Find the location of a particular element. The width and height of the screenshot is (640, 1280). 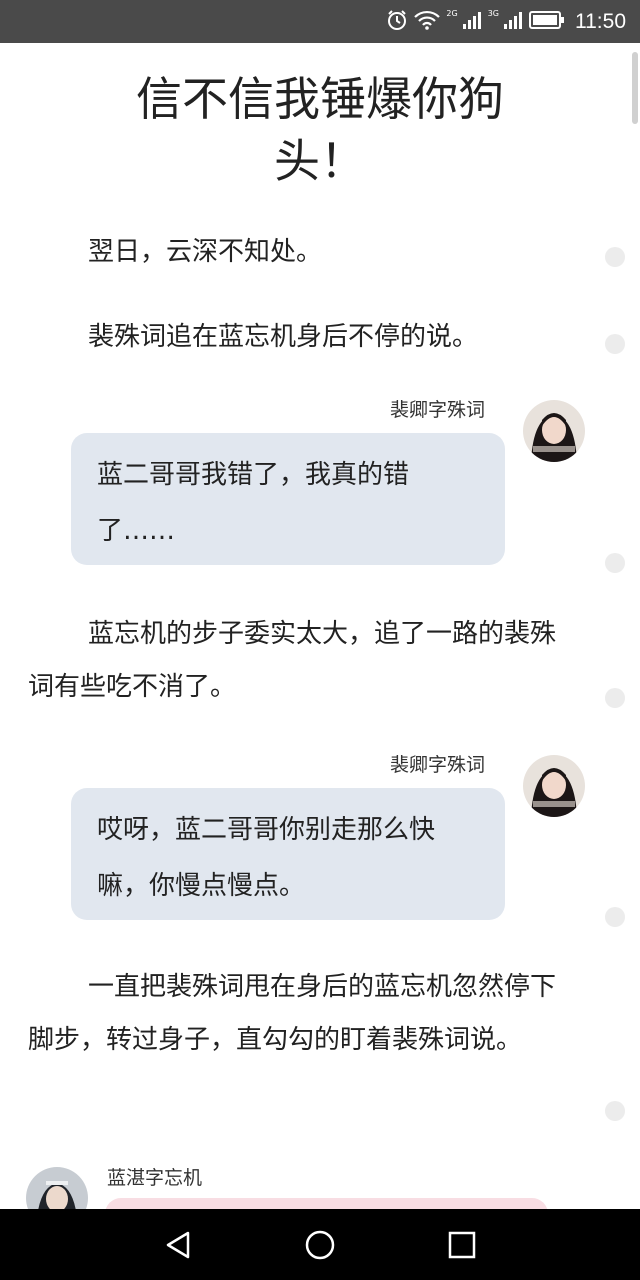

message-bubble: 哎呀，蓝二哥哥你别走那么快嘛，你慢点慢点。 is located at coordinates (288, 854).